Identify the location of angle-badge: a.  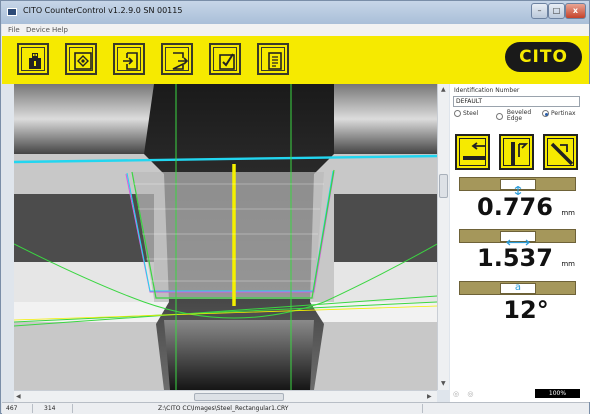
(518, 287).